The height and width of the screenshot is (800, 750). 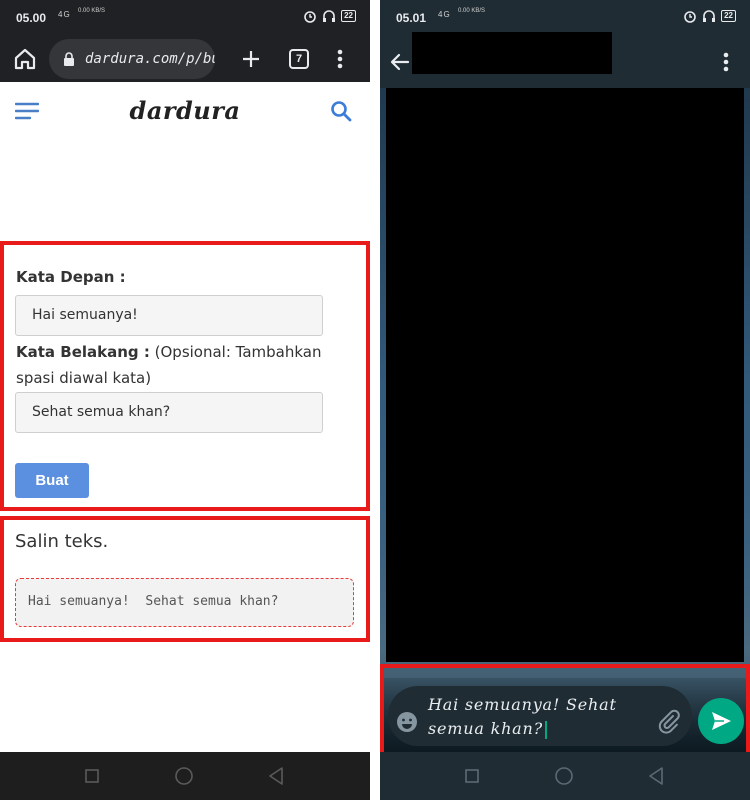 I want to click on url-text: dardura.com/p/bu, so click(x=150, y=59).